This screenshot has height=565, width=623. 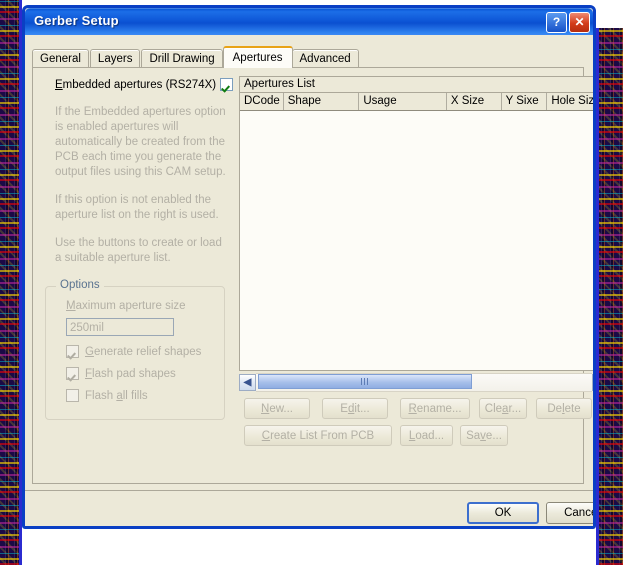 I want to click on accel-char: N, so click(x=265, y=408).